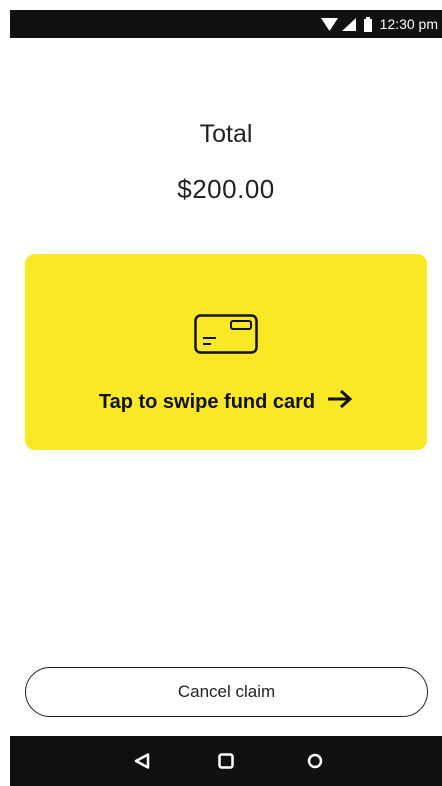  I want to click on total-label: Total, so click(226, 134).